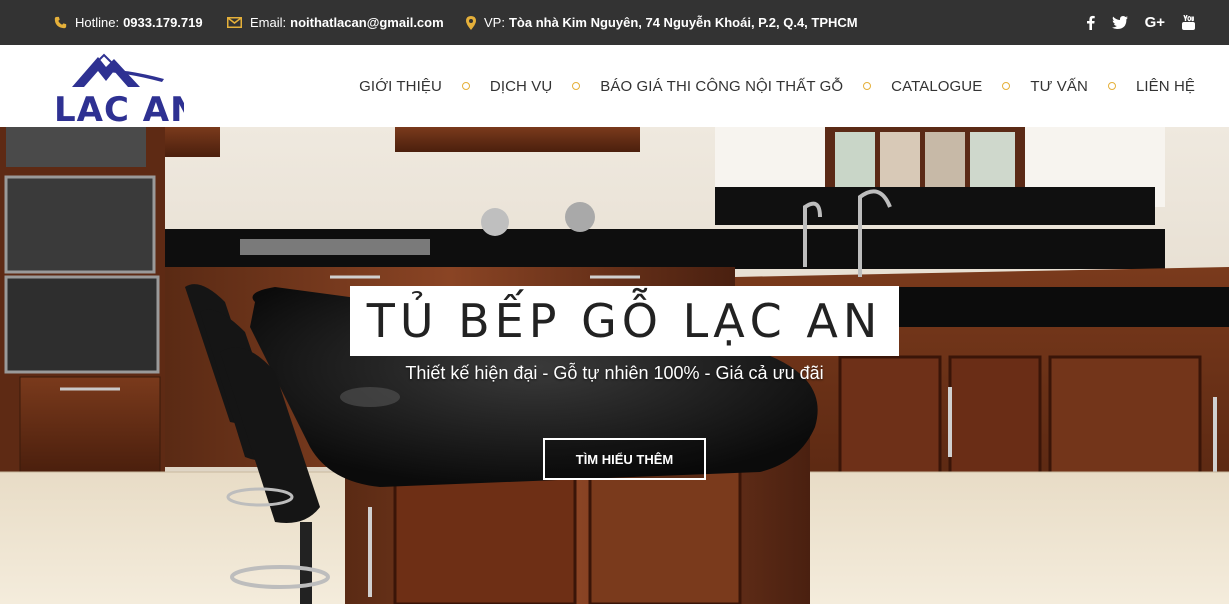 The width and height of the screenshot is (1229, 604). I want to click on hotline-value: 0933.179.719, so click(163, 22).